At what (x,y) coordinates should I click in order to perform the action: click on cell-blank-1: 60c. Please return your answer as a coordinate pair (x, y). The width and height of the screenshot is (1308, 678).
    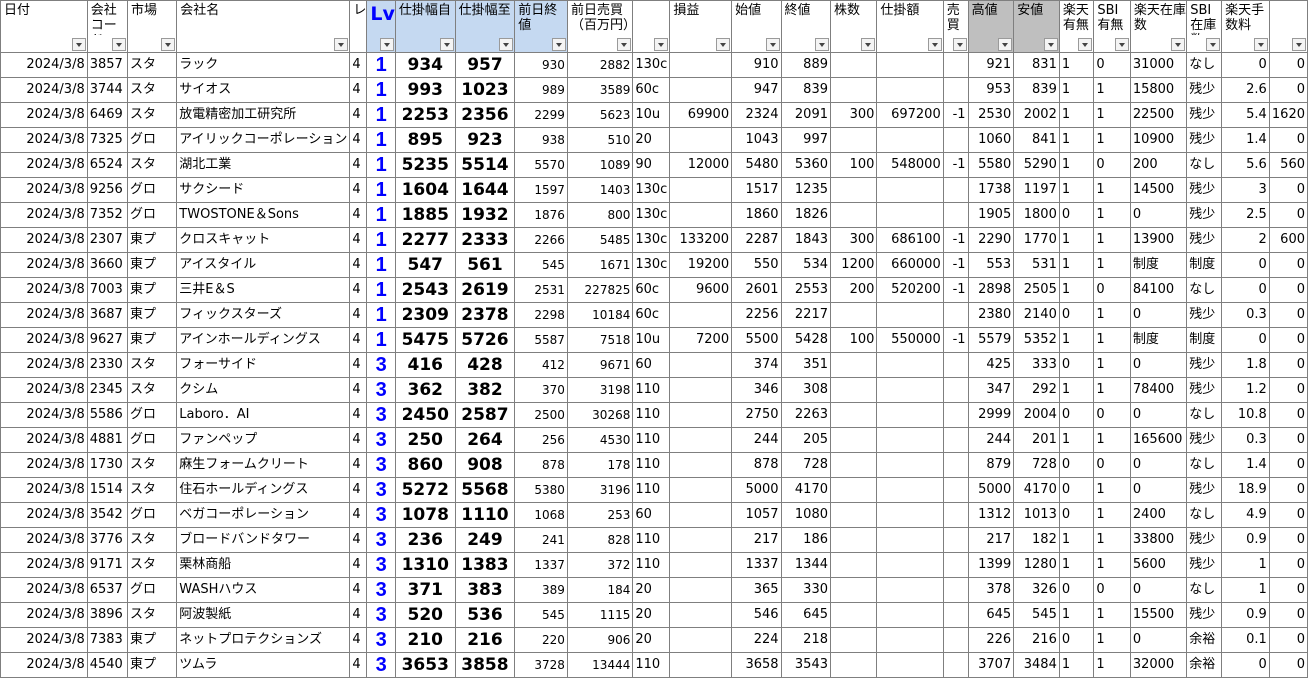
    Looking at the image, I should click on (651, 90).